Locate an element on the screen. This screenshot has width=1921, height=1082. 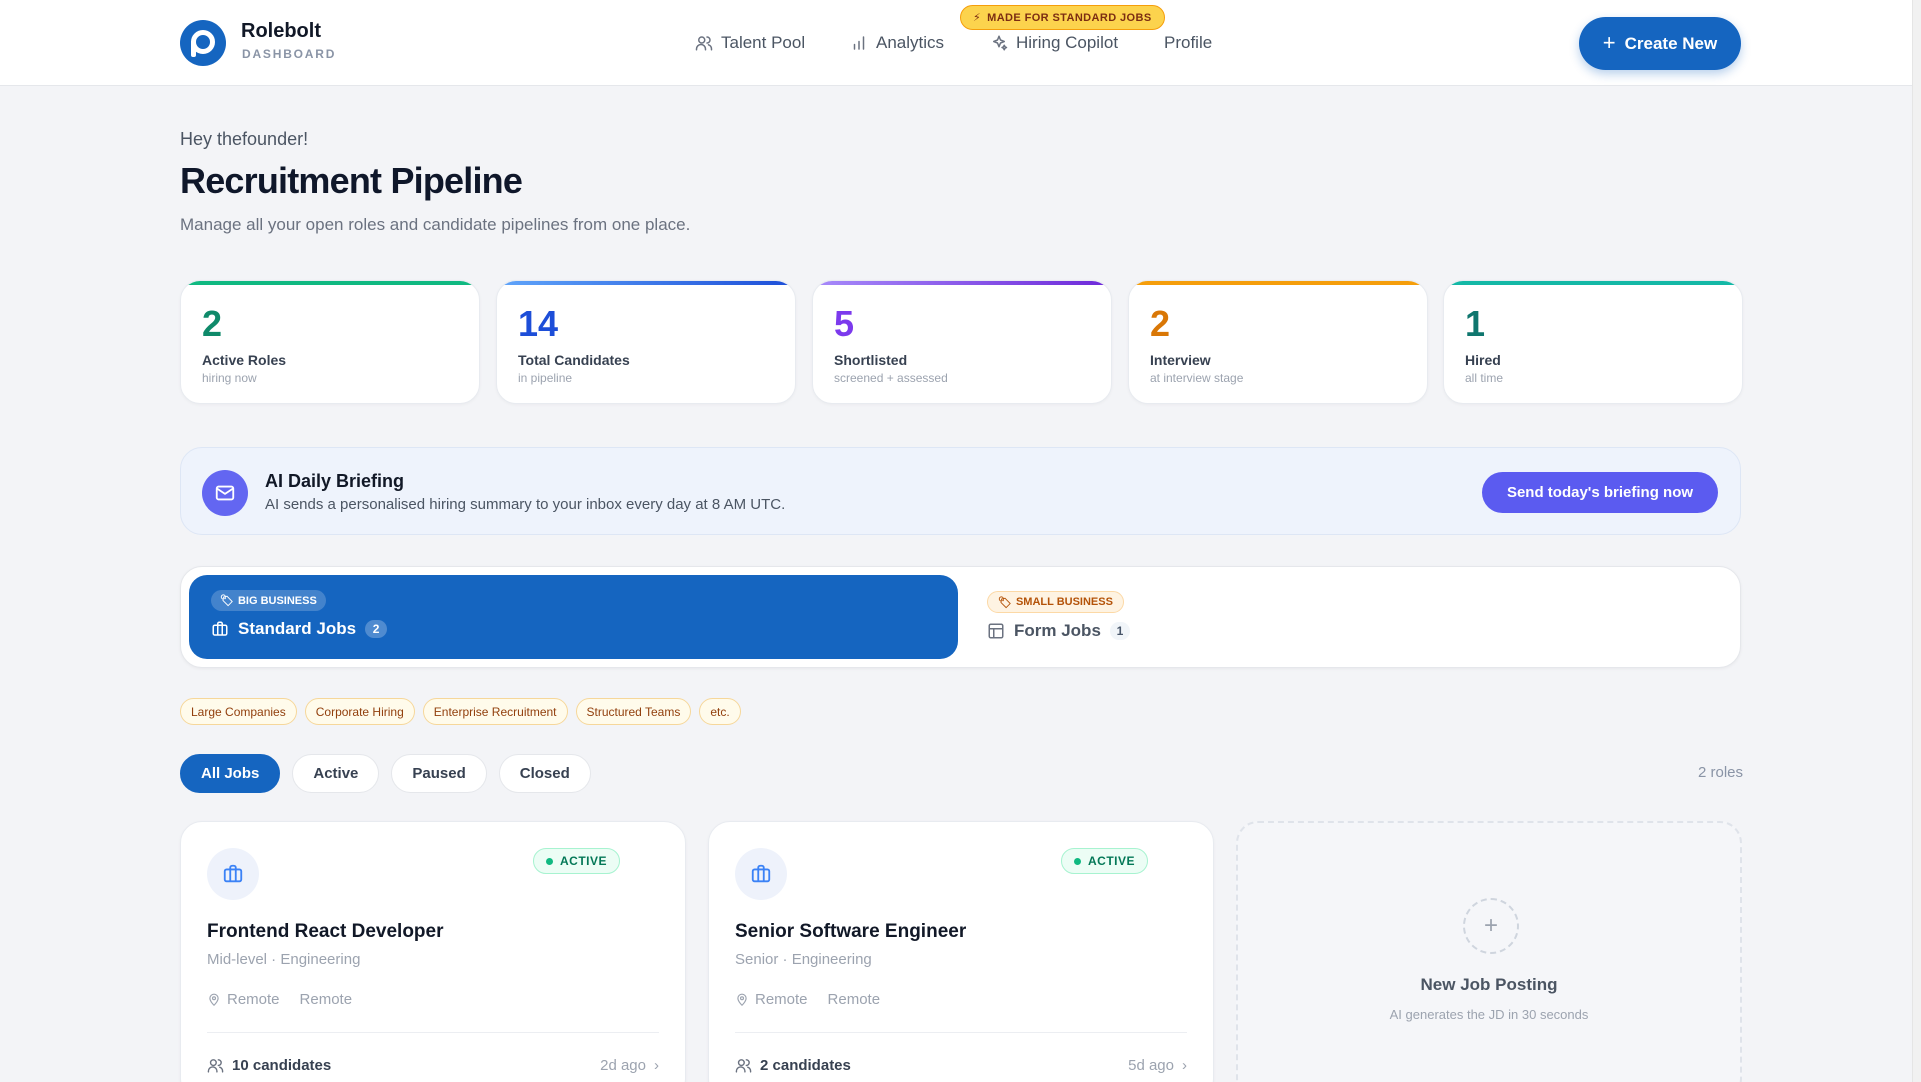
tag-icon: 🏷 is located at coordinates (1005, 602).